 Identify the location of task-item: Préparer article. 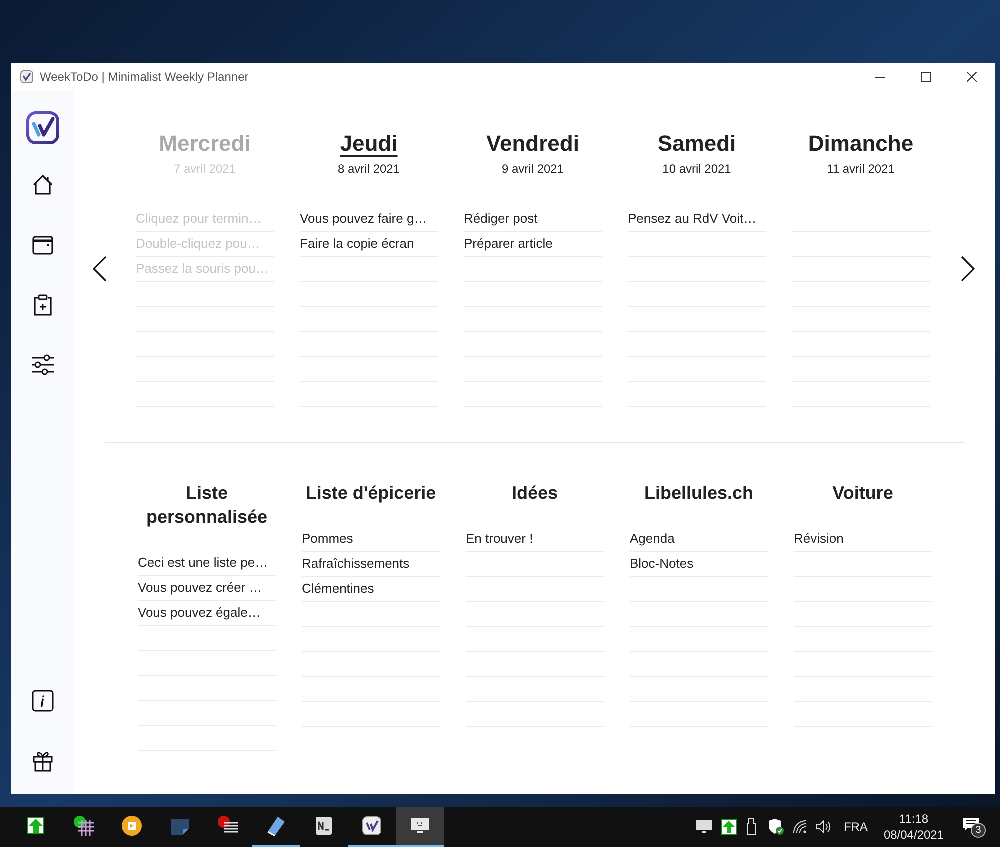
(508, 244).